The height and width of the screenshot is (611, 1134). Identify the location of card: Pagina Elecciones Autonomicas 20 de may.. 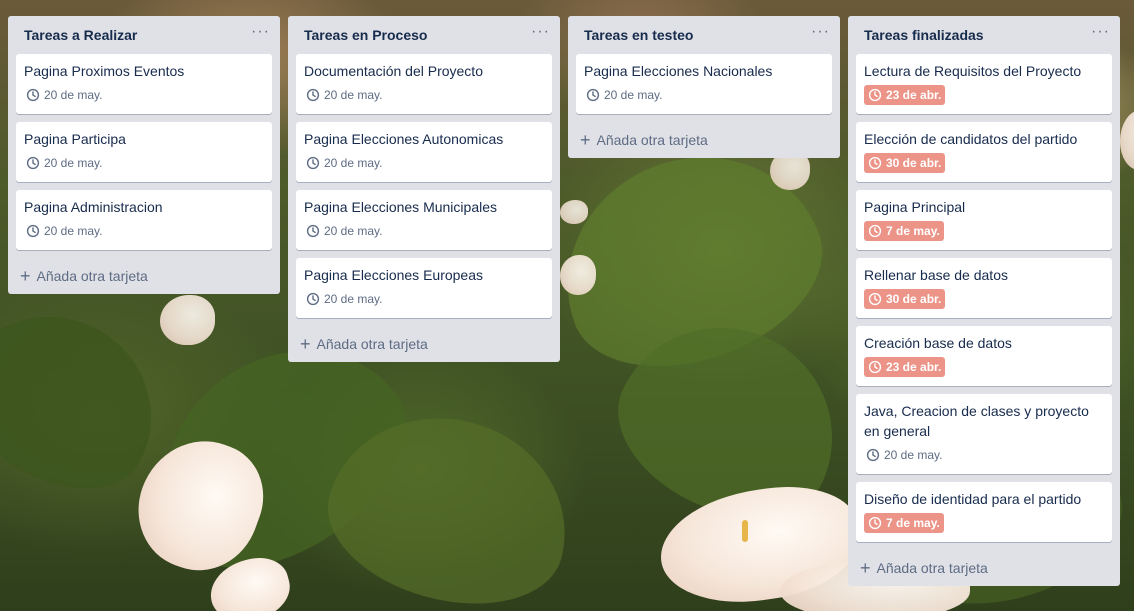
(424, 152).